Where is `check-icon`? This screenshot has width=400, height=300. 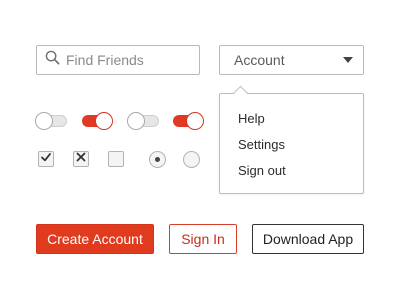 check-icon is located at coordinates (46, 159).